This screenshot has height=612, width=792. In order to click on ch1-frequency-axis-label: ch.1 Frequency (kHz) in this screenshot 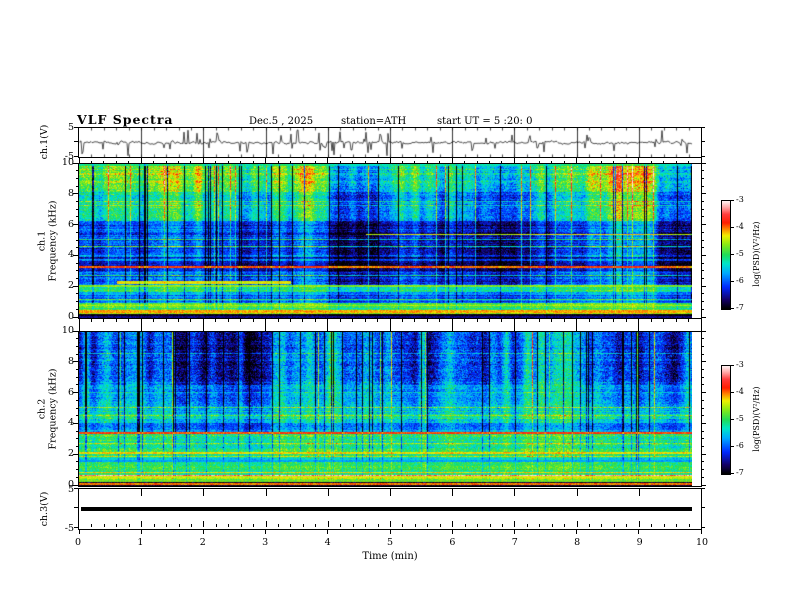, I will do `click(48, 241)`.